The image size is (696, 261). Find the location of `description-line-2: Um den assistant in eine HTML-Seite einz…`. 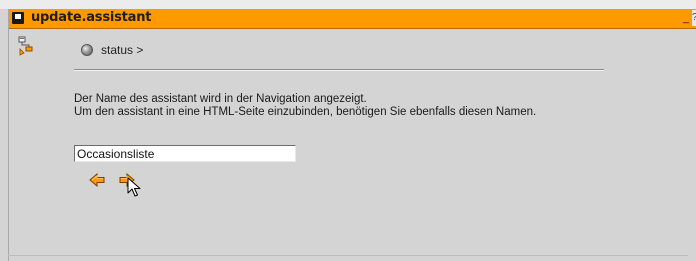

description-line-2: Um den assistant in eine HTML-Seite einz… is located at coordinates (305, 112).